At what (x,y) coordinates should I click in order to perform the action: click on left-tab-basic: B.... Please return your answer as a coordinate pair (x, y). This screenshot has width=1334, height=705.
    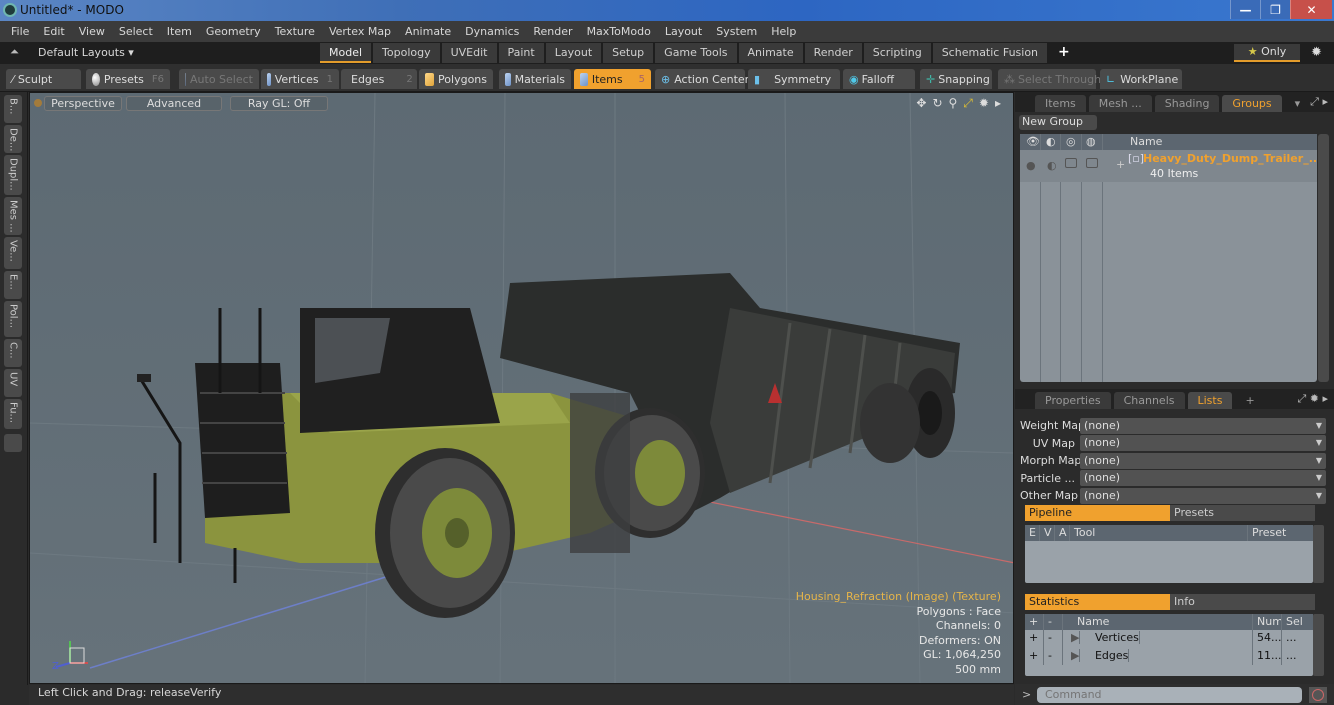
    Looking at the image, I should click on (13, 109).